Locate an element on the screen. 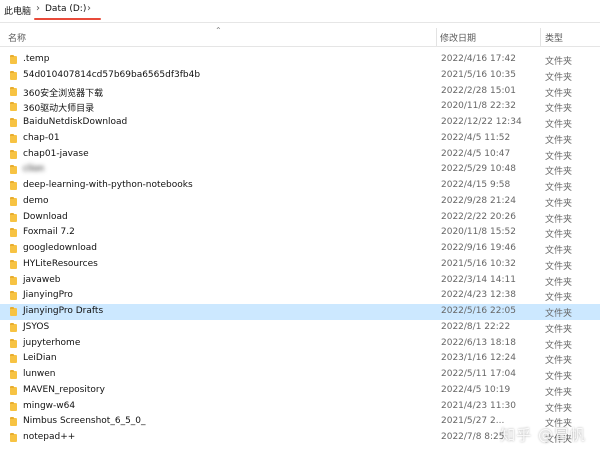 The width and height of the screenshot is (600, 453). file-date: 2022/6/13 18:18 is located at coordinates (478, 342).